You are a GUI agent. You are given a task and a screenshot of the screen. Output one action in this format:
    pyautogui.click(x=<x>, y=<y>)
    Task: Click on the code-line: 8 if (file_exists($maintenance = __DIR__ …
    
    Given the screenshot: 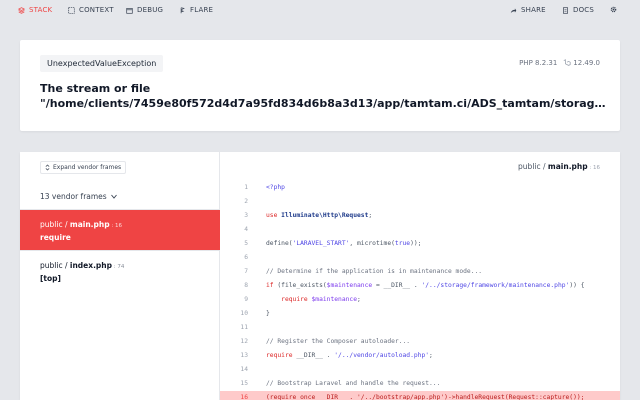 What is the action you would take?
    pyautogui.click(x=420, y=286)
    